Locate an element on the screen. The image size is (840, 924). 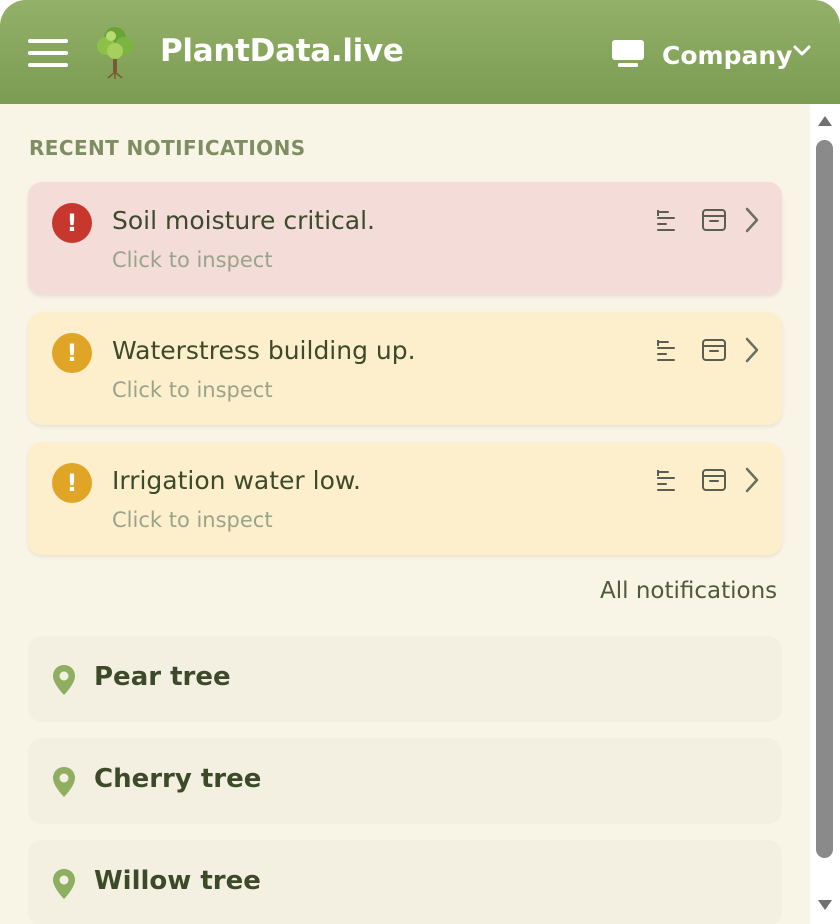
monitor-icon is located at coordinates (628, 53).